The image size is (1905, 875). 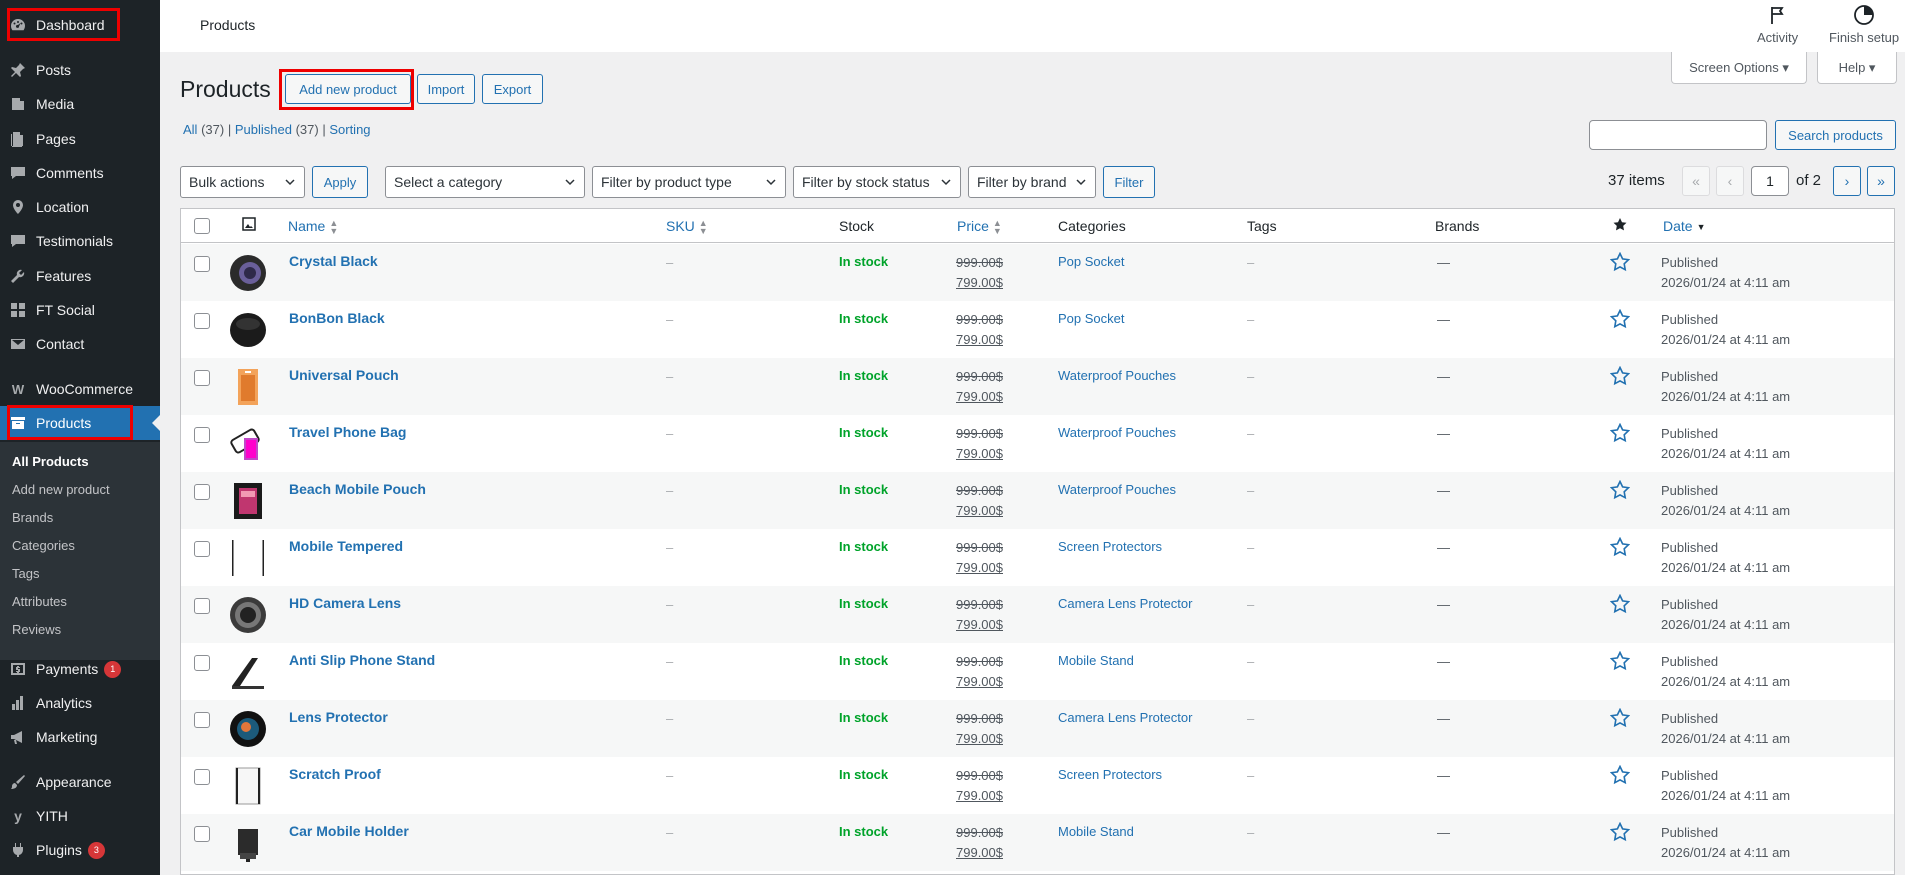 I want to click on product-name-link: Universal Pouch, so click(x=344, y=375).